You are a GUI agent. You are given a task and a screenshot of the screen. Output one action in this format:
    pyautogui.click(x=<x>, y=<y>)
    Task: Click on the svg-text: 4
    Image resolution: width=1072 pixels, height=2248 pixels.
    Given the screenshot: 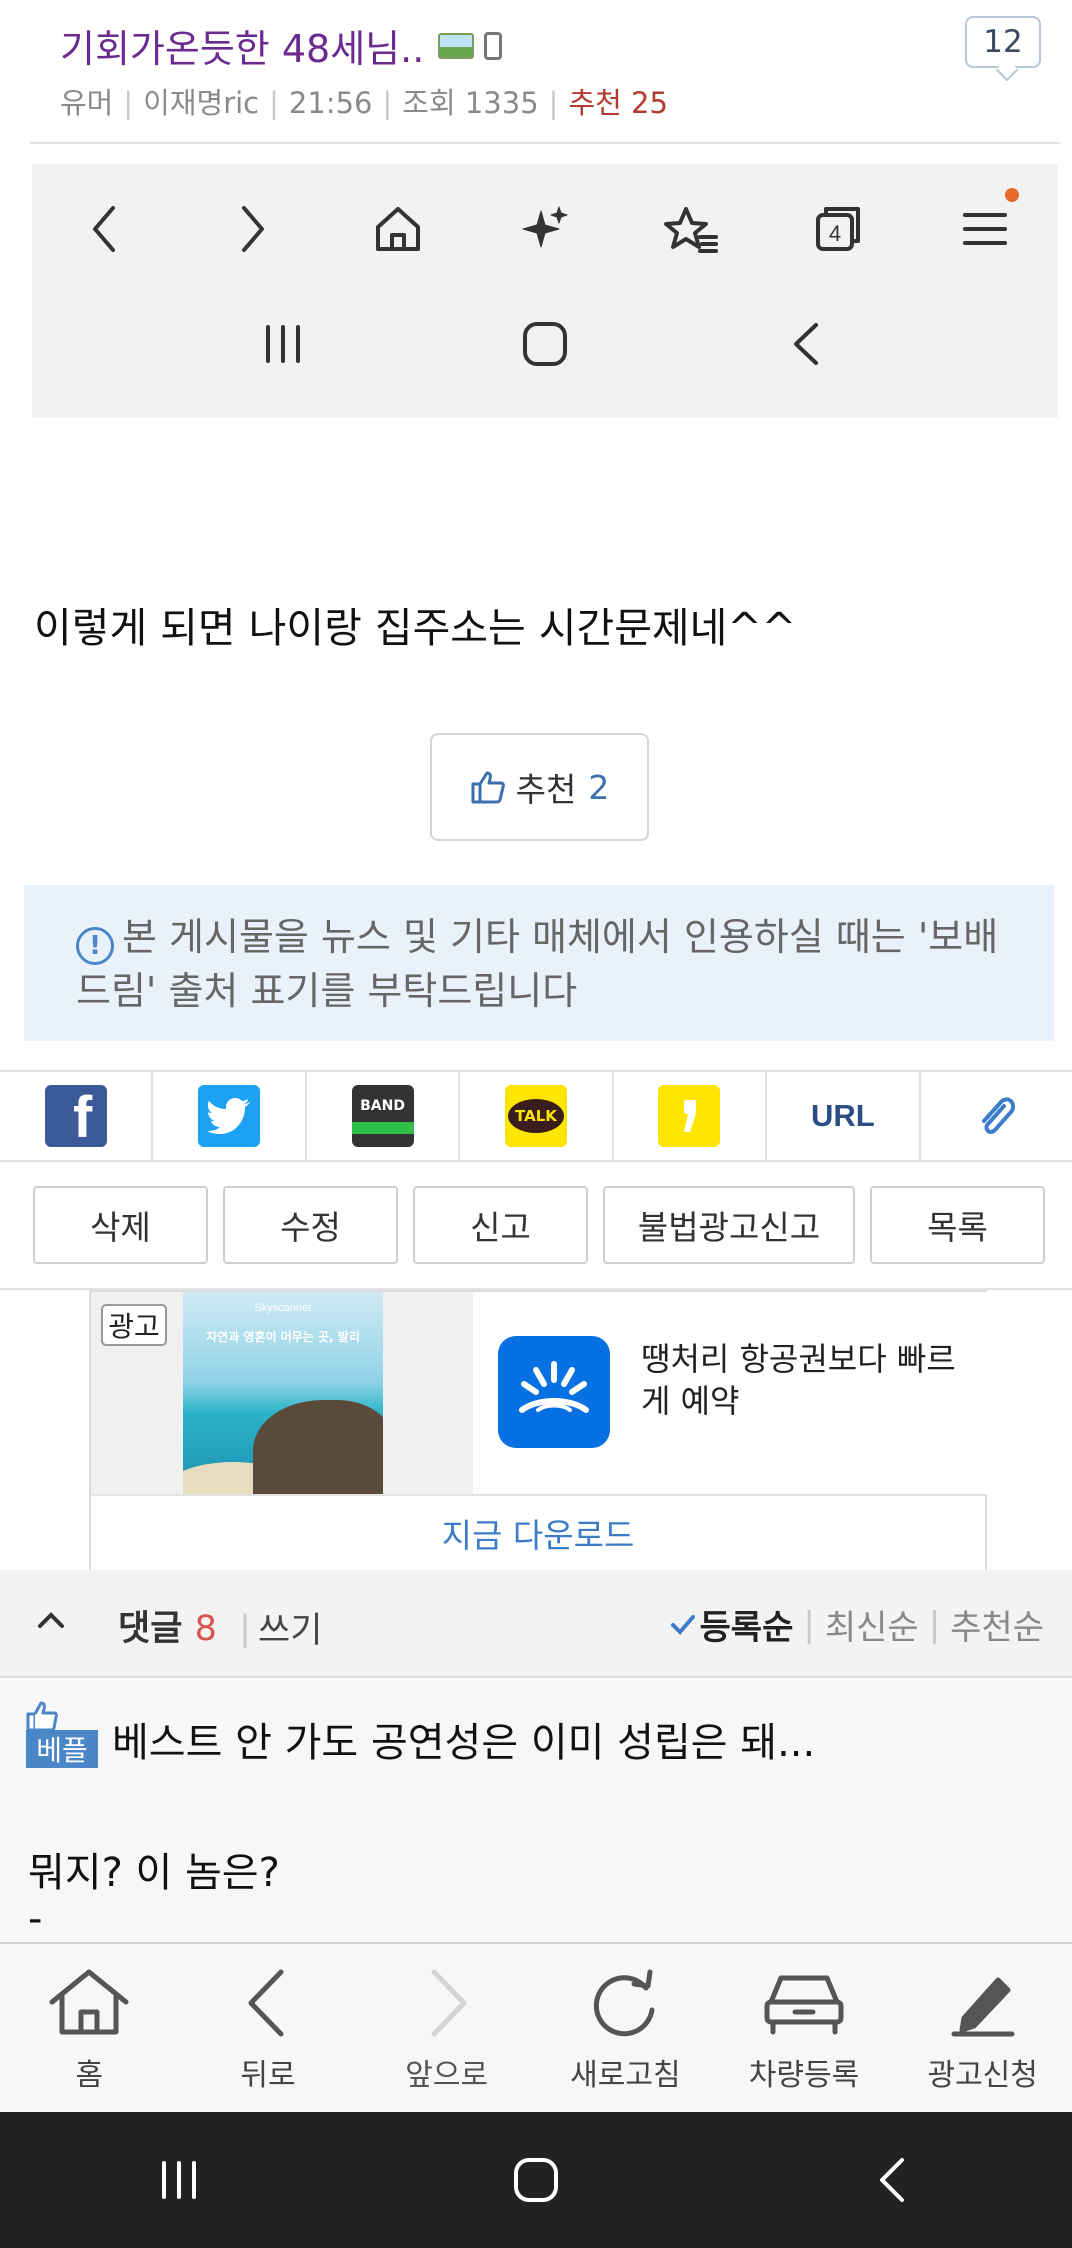 What is the action you would take?
    pyautogui.click(x=835, y=233)
    